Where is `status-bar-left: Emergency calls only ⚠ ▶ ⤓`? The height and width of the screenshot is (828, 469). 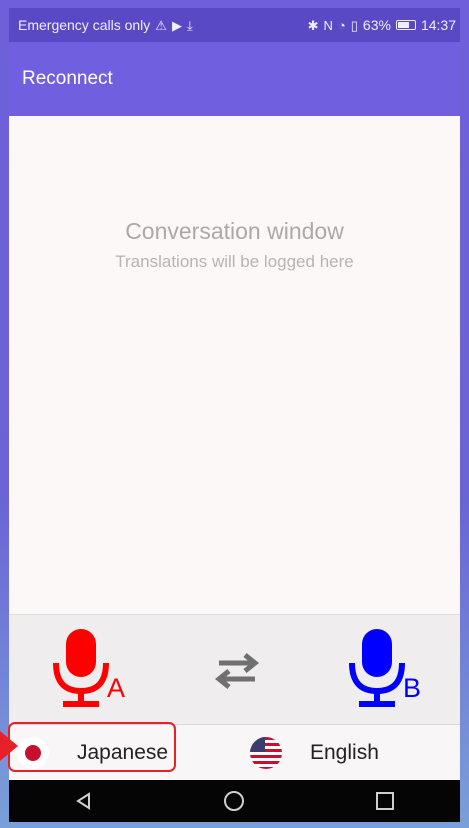 status-bar-left: Emergency calls only ⚠ ▶ ⤓ is located at coordinates (105, 25).